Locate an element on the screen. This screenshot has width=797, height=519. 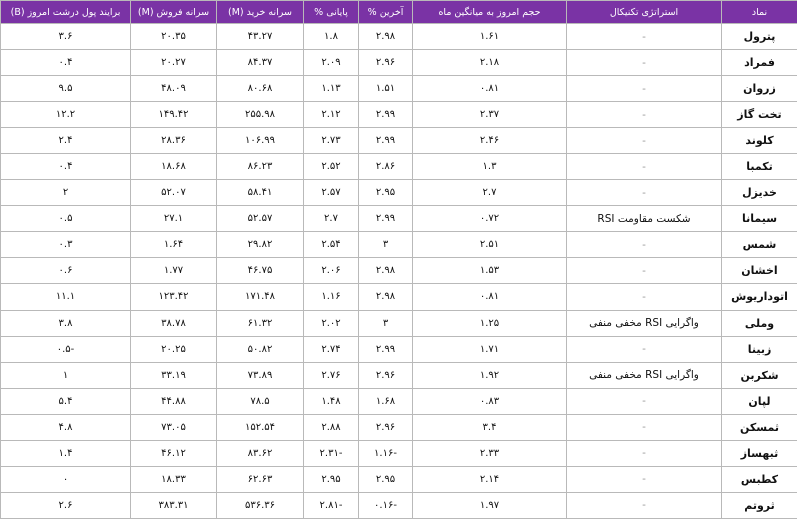
last-percent-cell: -۱.۱۶ is located at coordinates (385, 453).